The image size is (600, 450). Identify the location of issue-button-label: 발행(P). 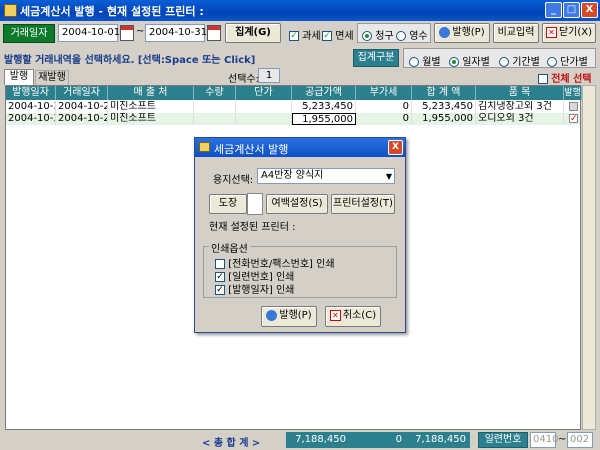
(468, 32).